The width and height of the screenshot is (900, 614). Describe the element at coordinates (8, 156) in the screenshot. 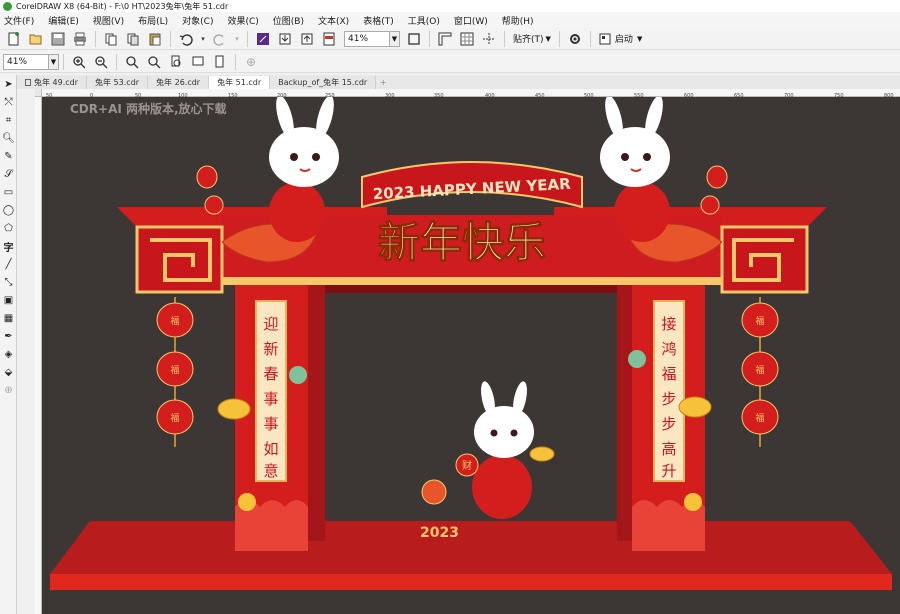

I see `freehand-tool-icon: ✎` at that location.